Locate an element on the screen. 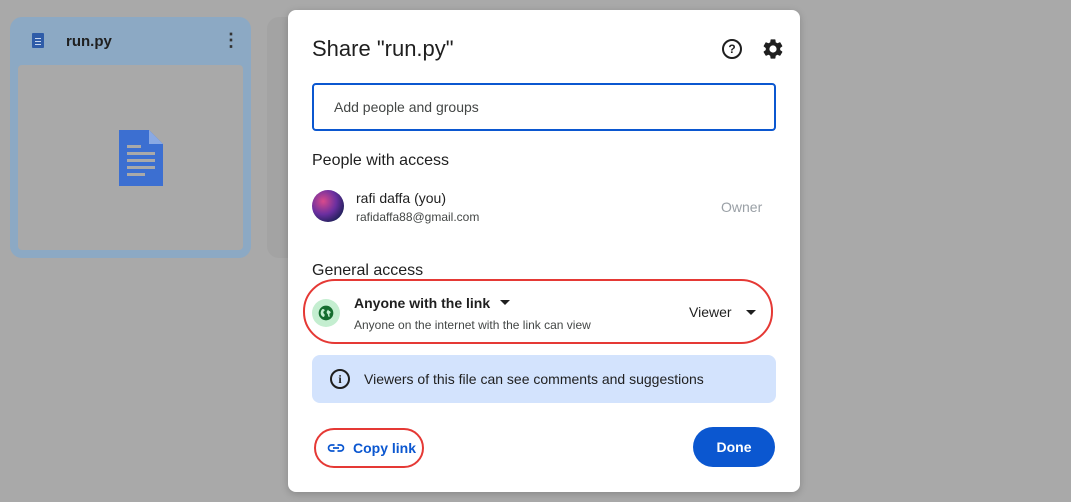  globe-icon is located at coordinates (326, 313).